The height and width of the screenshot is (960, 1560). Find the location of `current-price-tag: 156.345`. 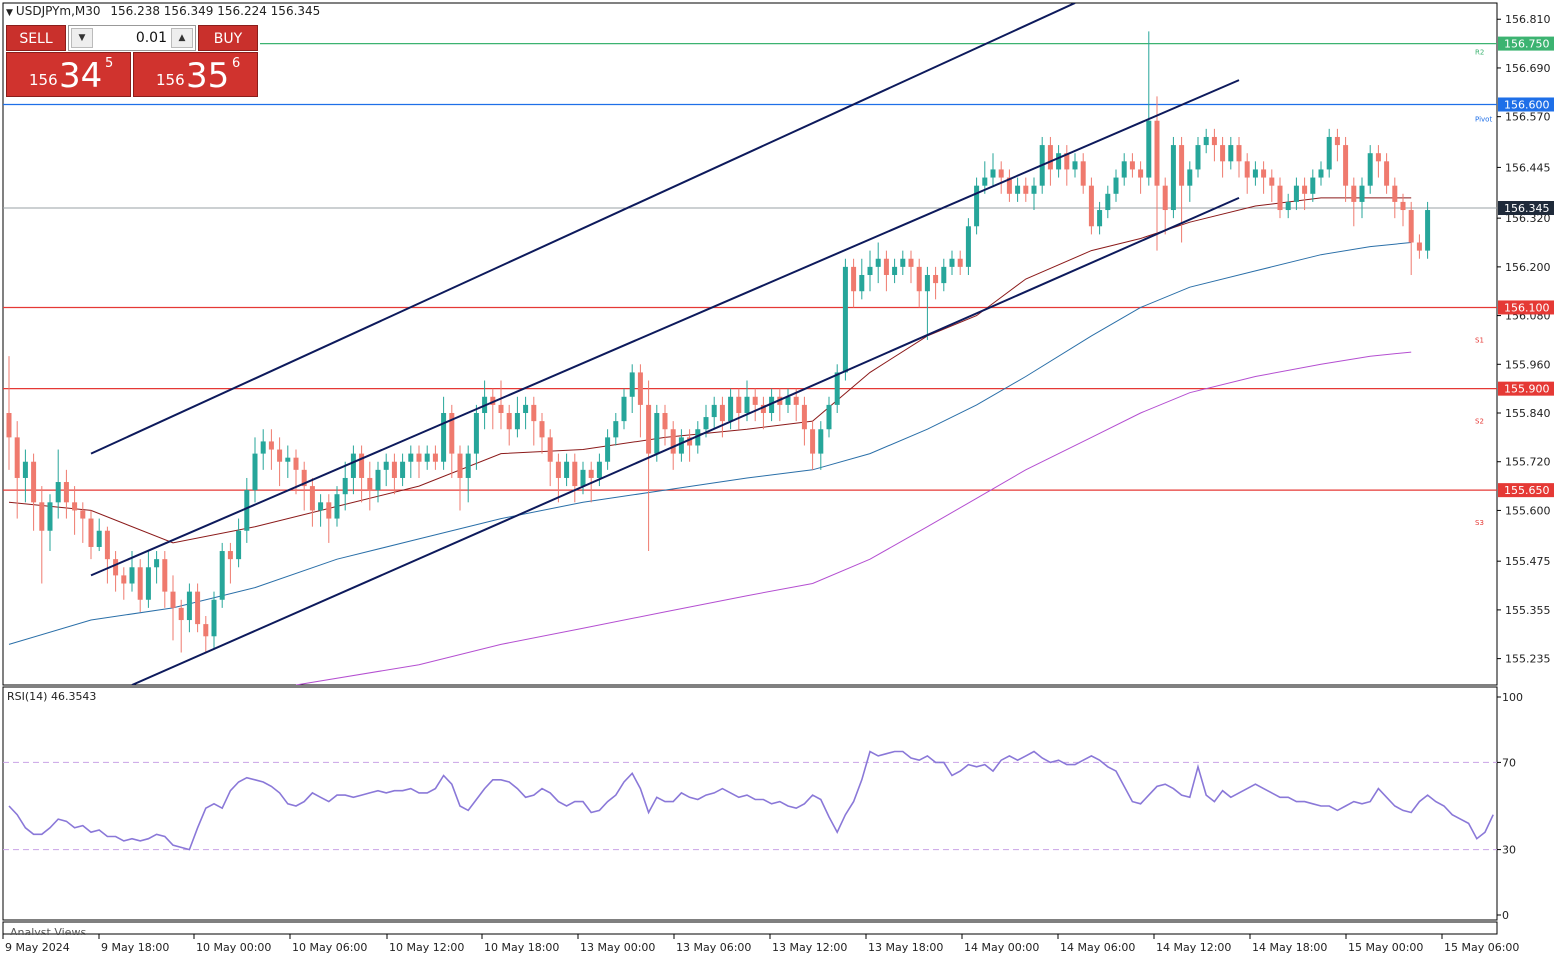

current-price-tag: 156.345 is located at coordinates (1527, 208).